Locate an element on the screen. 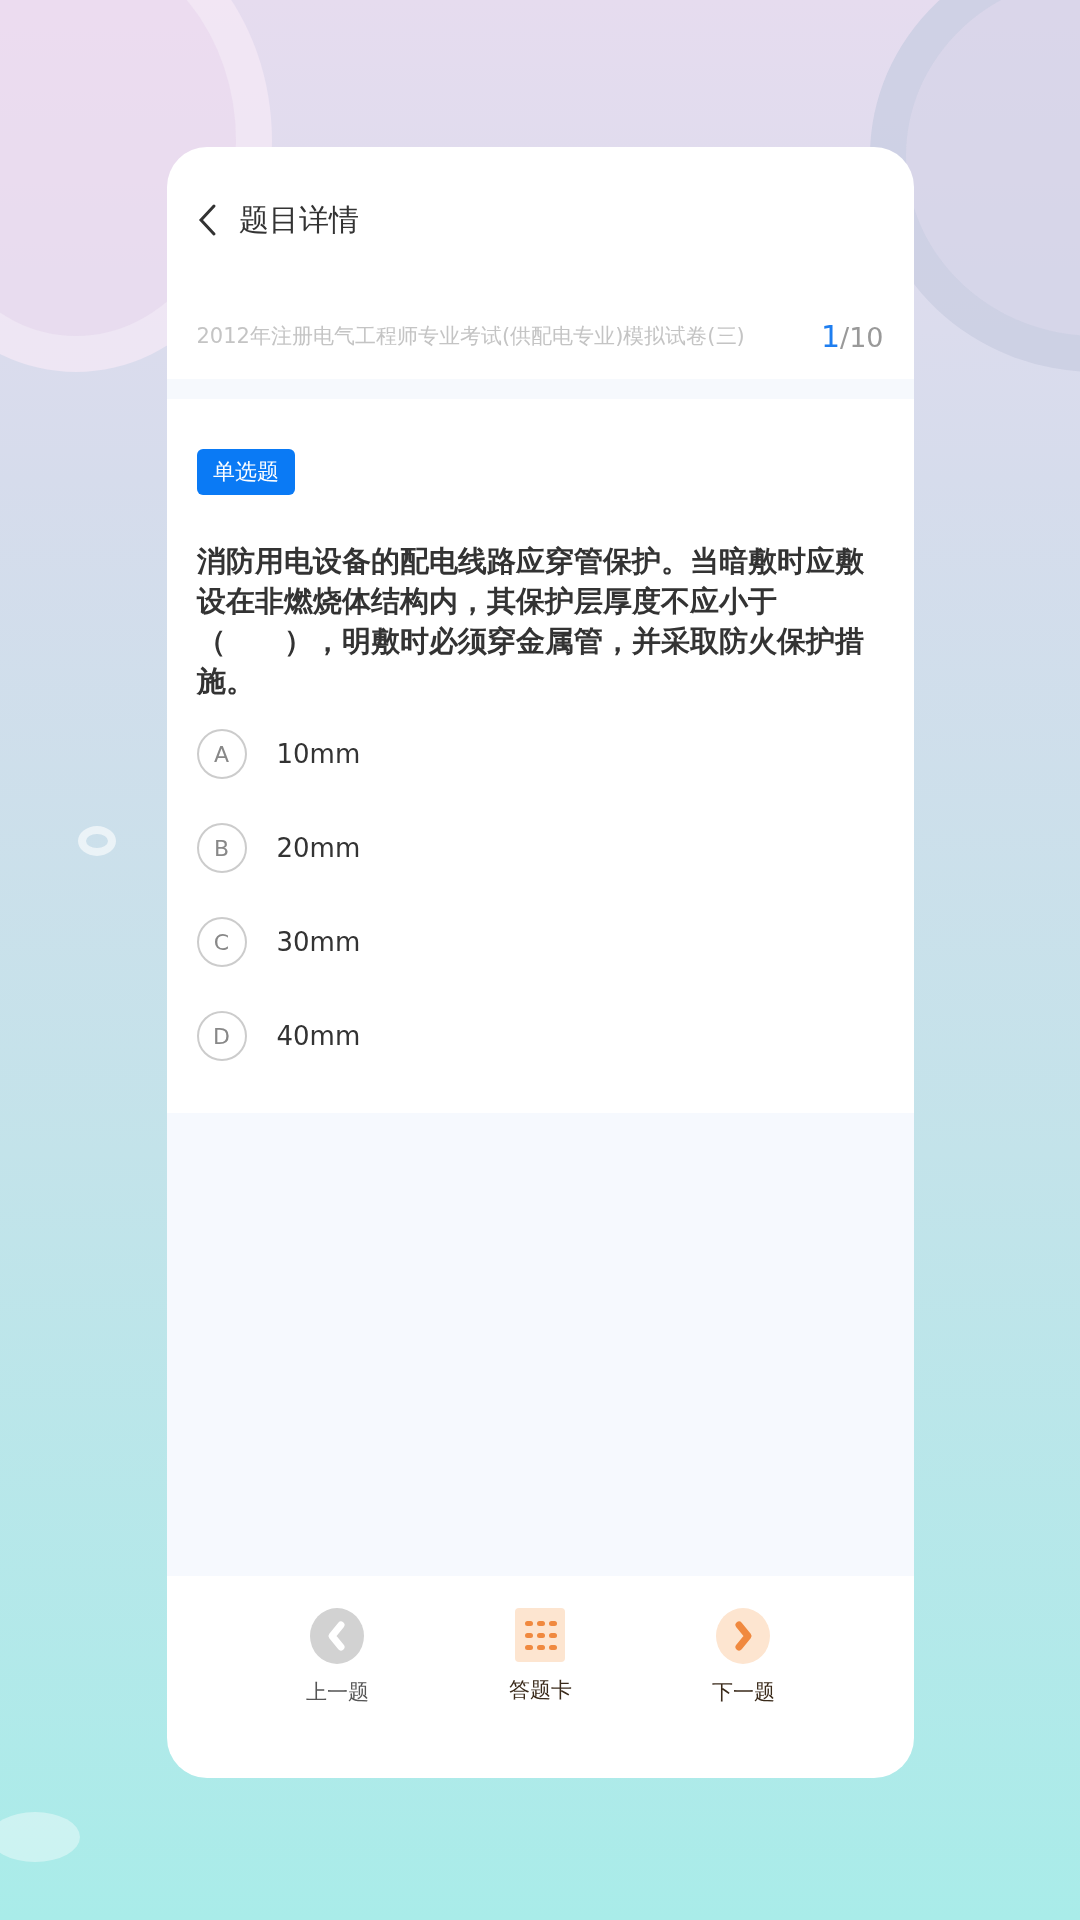 The height and width of the screenshot is (1920, 1080). page-title: 题目详情 is located at coordinates (298, 219).